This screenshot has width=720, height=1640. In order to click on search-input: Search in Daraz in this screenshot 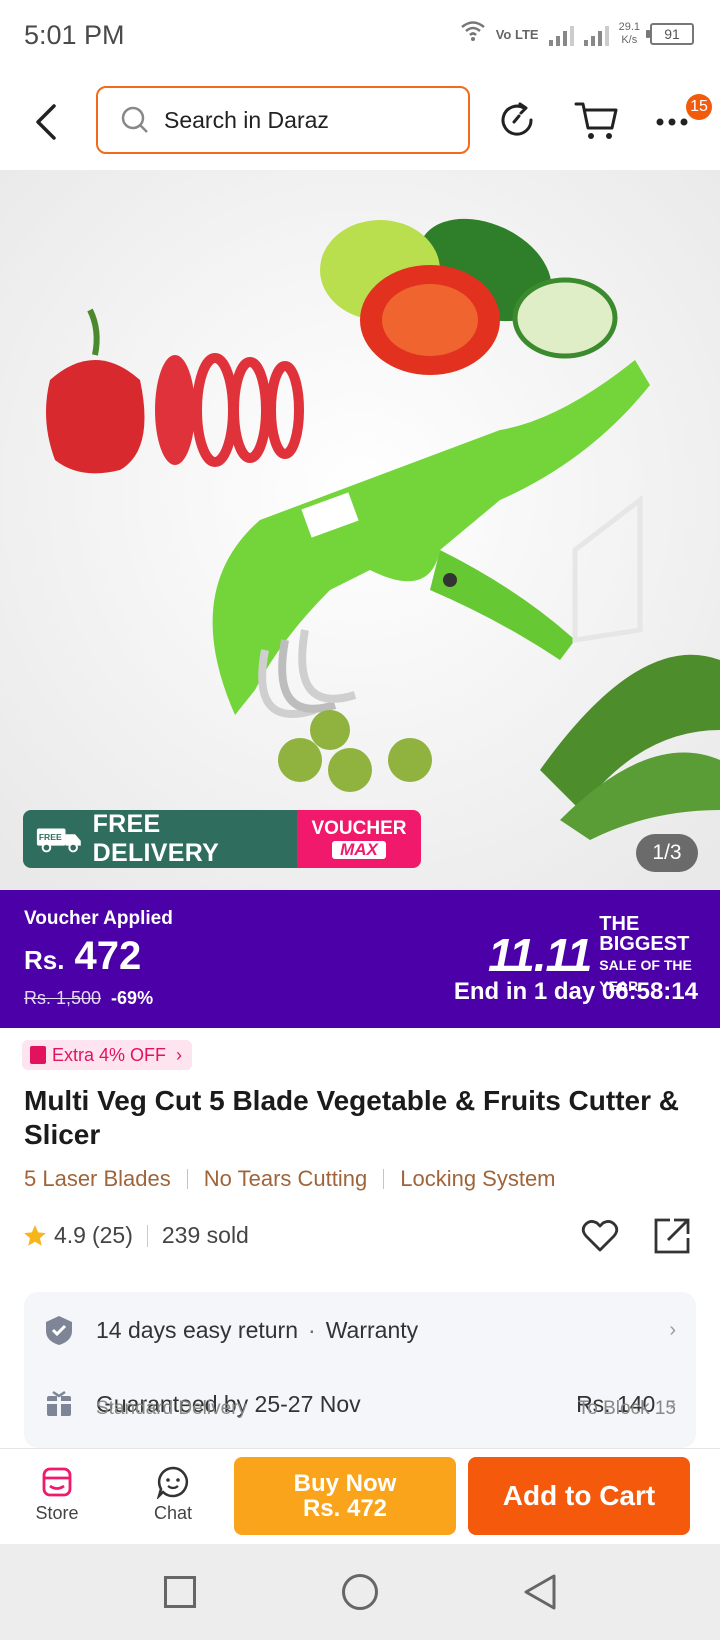, I will do `click(283, 120)`.